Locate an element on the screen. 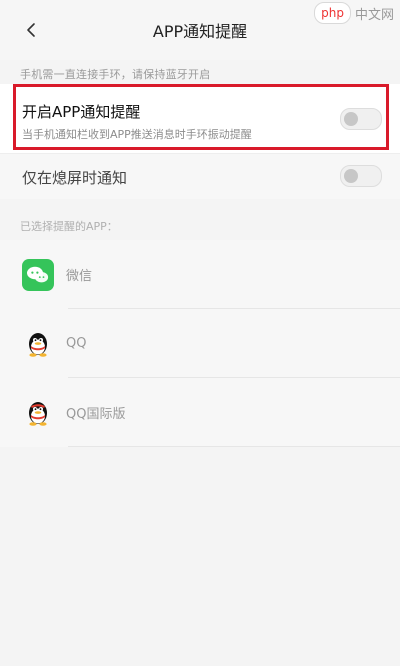  qq-international-icon is located at coordinates (38, 413).